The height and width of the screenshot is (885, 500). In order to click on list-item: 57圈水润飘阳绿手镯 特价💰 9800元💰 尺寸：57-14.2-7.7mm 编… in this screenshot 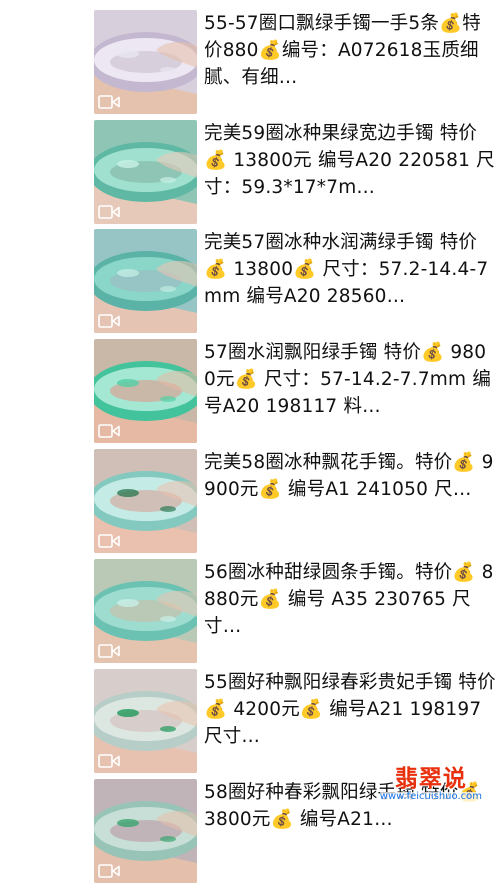, I will do `click(250, 392)`.